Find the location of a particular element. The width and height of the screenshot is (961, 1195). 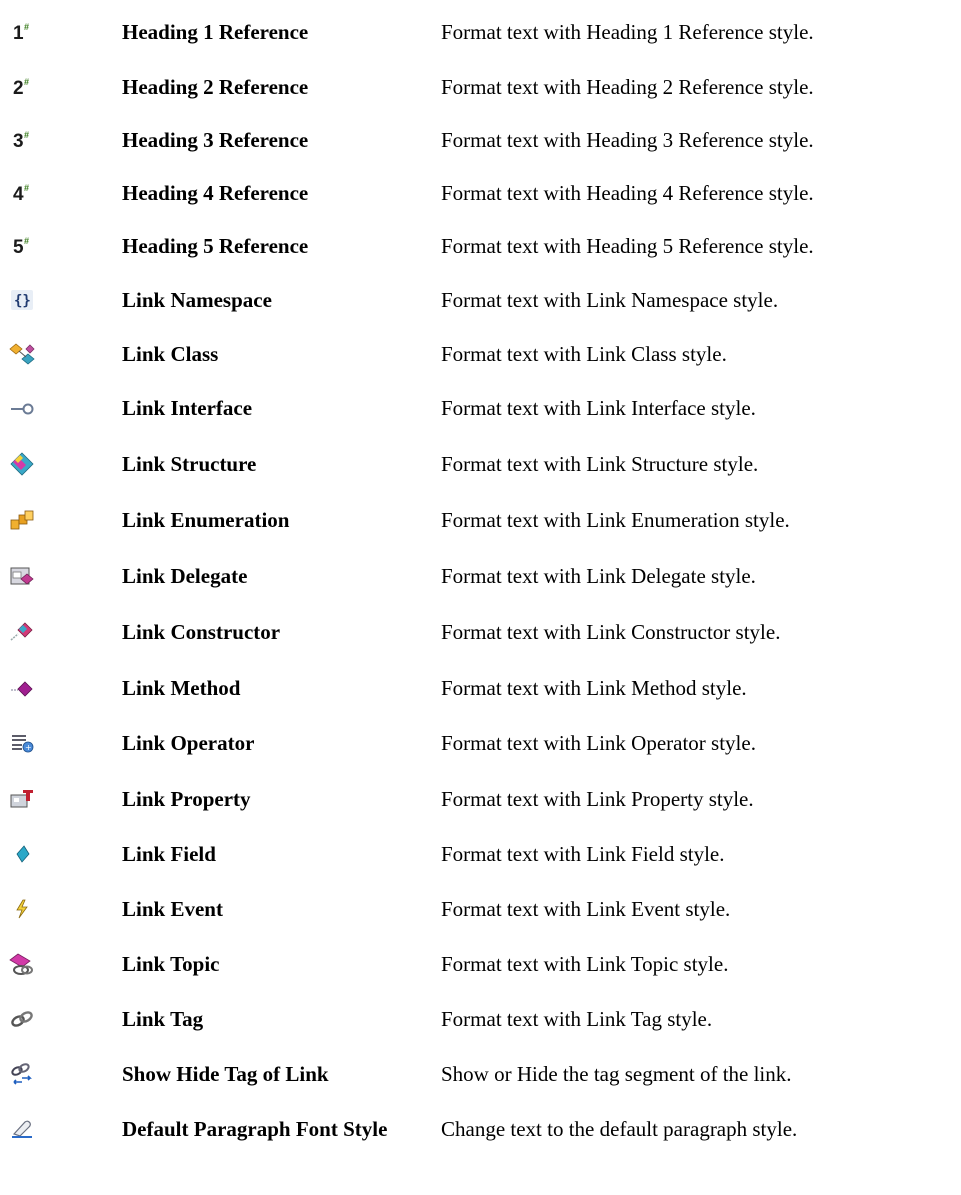

heading-1-icon: 1 # is located at coordinates (22, 32).